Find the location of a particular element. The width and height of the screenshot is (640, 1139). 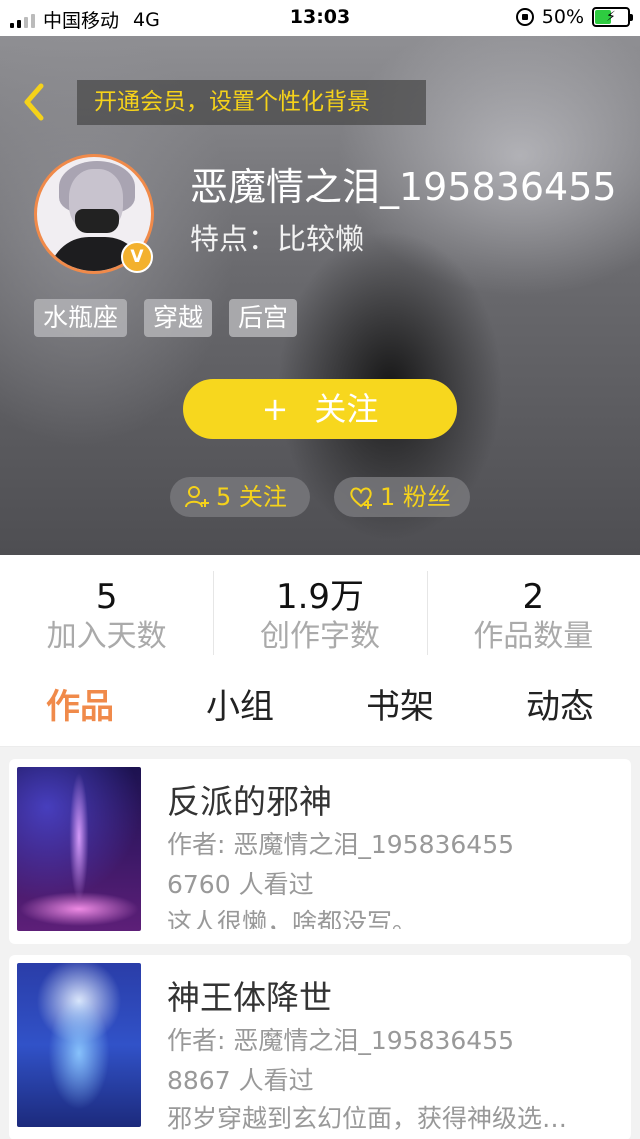

tag-item: 穿越 is located at coordinates (178, 318).